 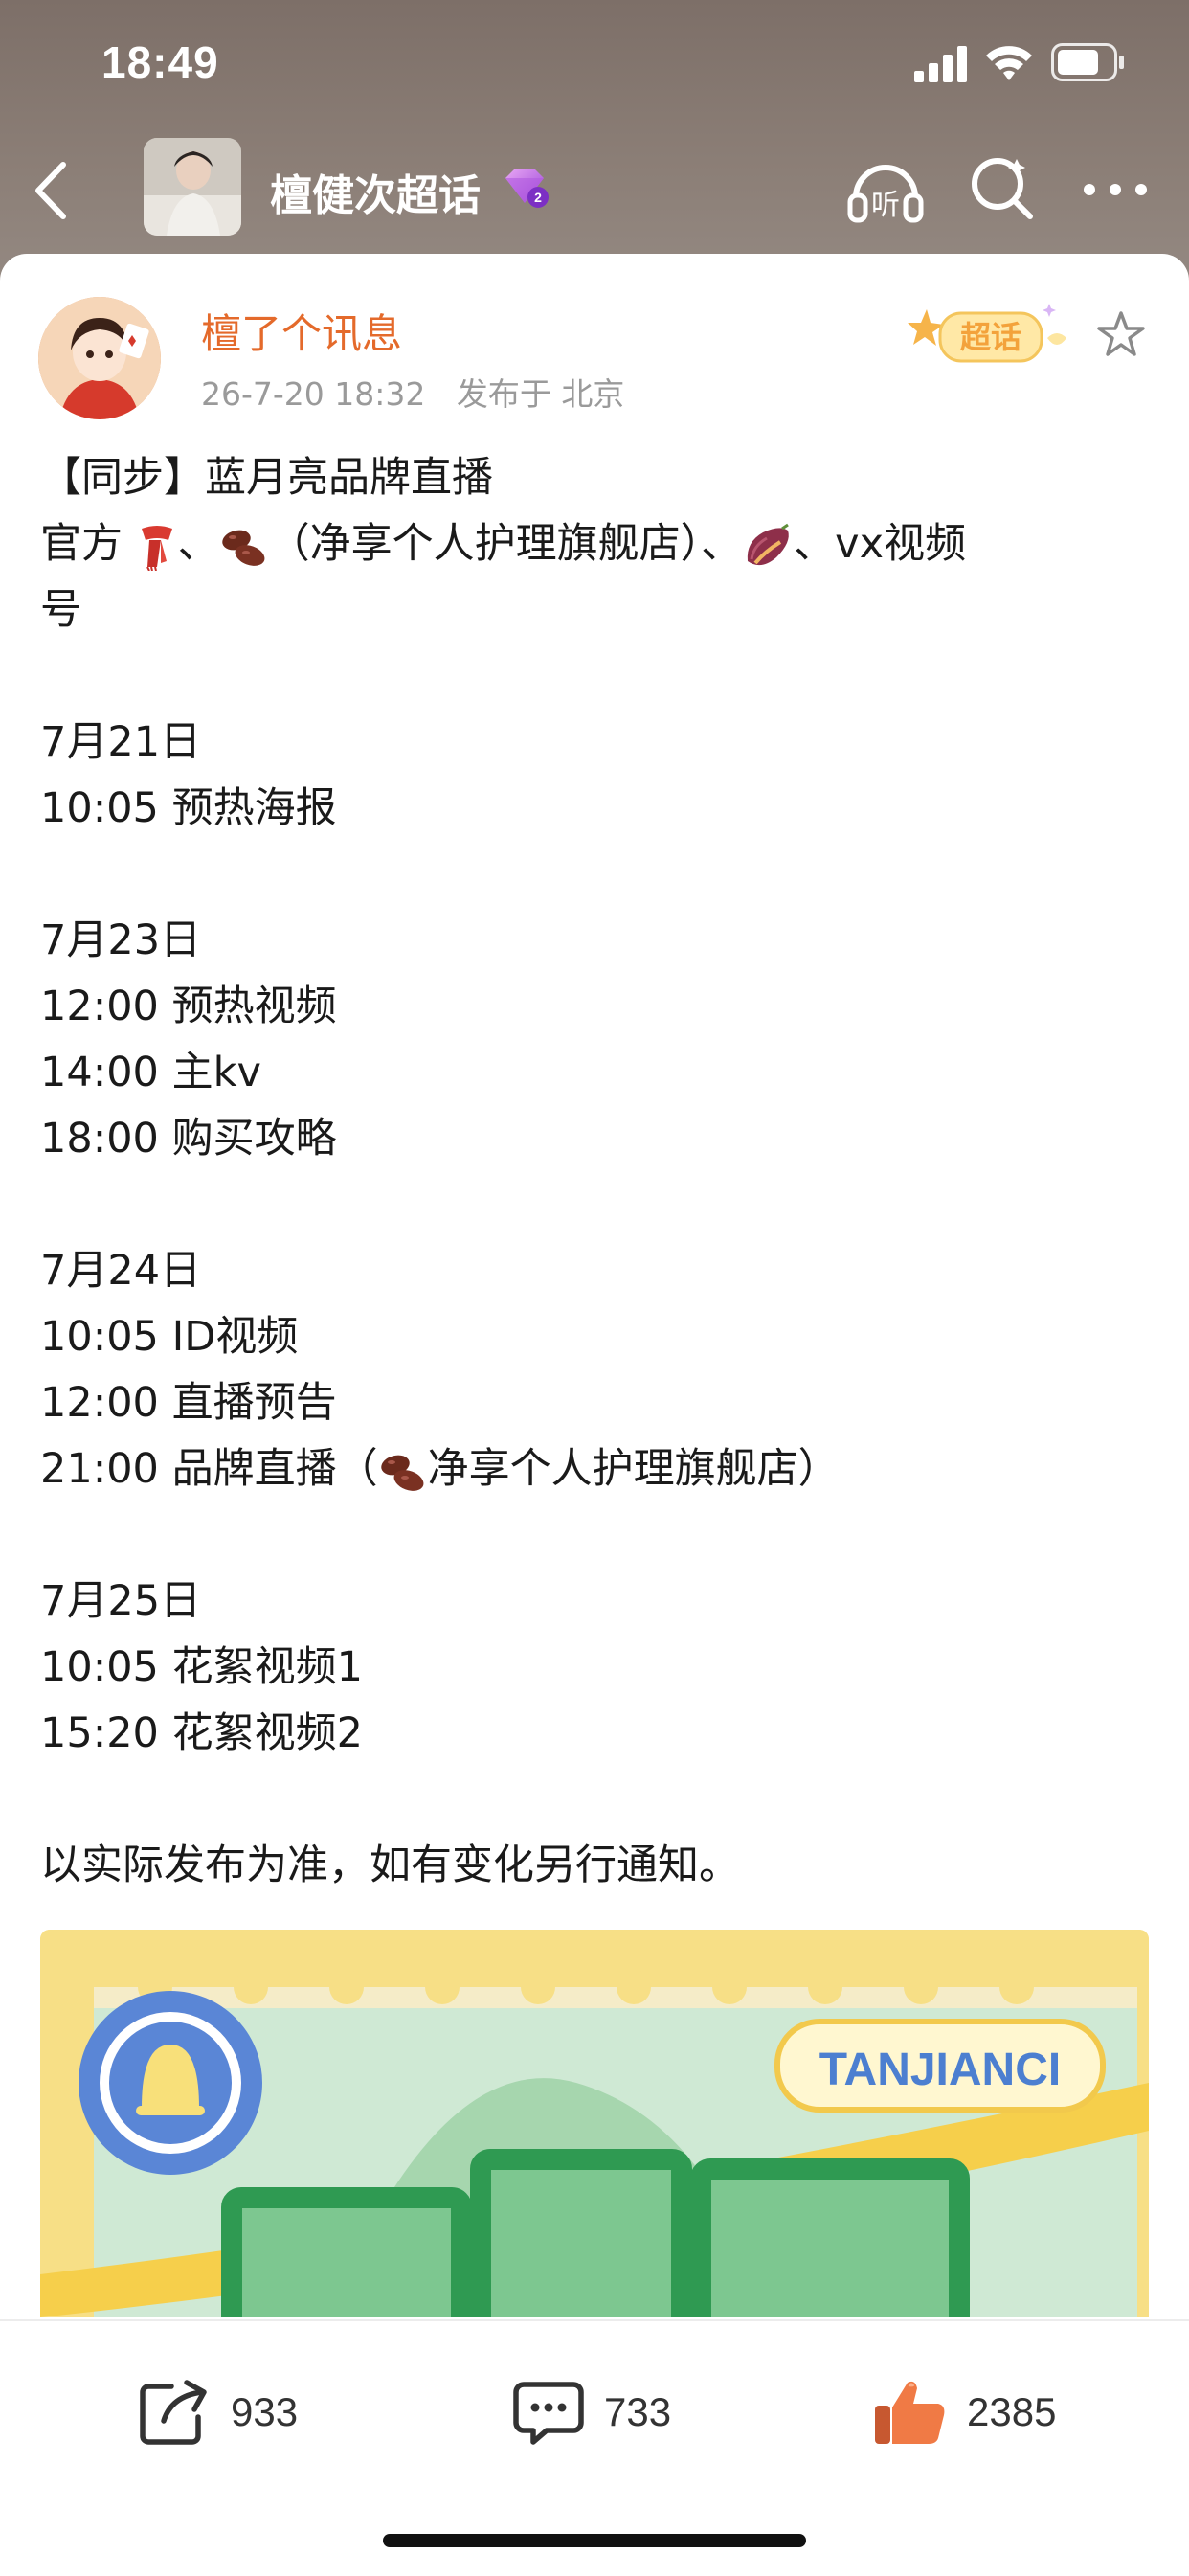 What do you see at coordinates (885, 205) in the screenshot?
I see `listen-label: 听` at bounding box center [885, 205].